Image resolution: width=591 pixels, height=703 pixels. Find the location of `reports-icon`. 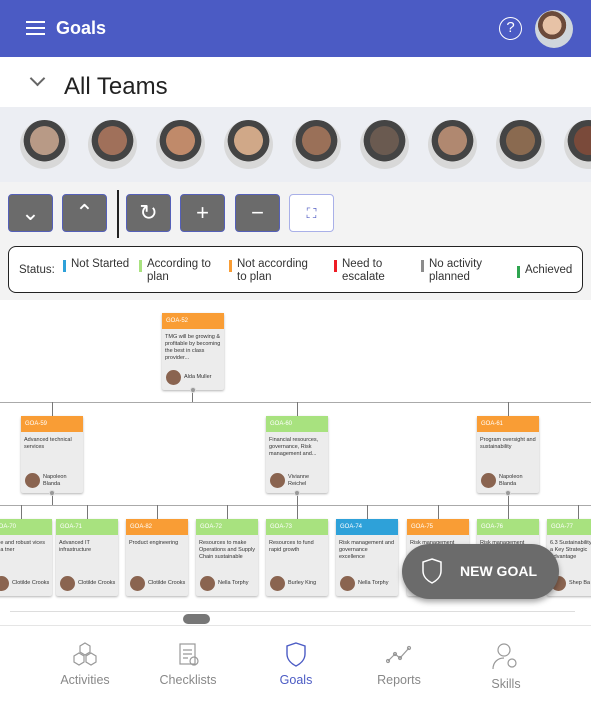

reports-icon is located at coordinates (399, 654).